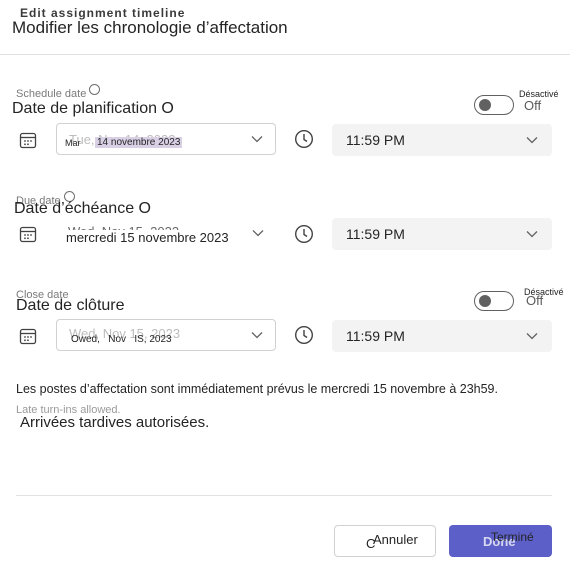 The image size is (570, 577). What do you see at coordinates (115, 422) in the screenshot?
I see `late-note: Arrivées tardives autorisées.` at bounding box center [115, 422].